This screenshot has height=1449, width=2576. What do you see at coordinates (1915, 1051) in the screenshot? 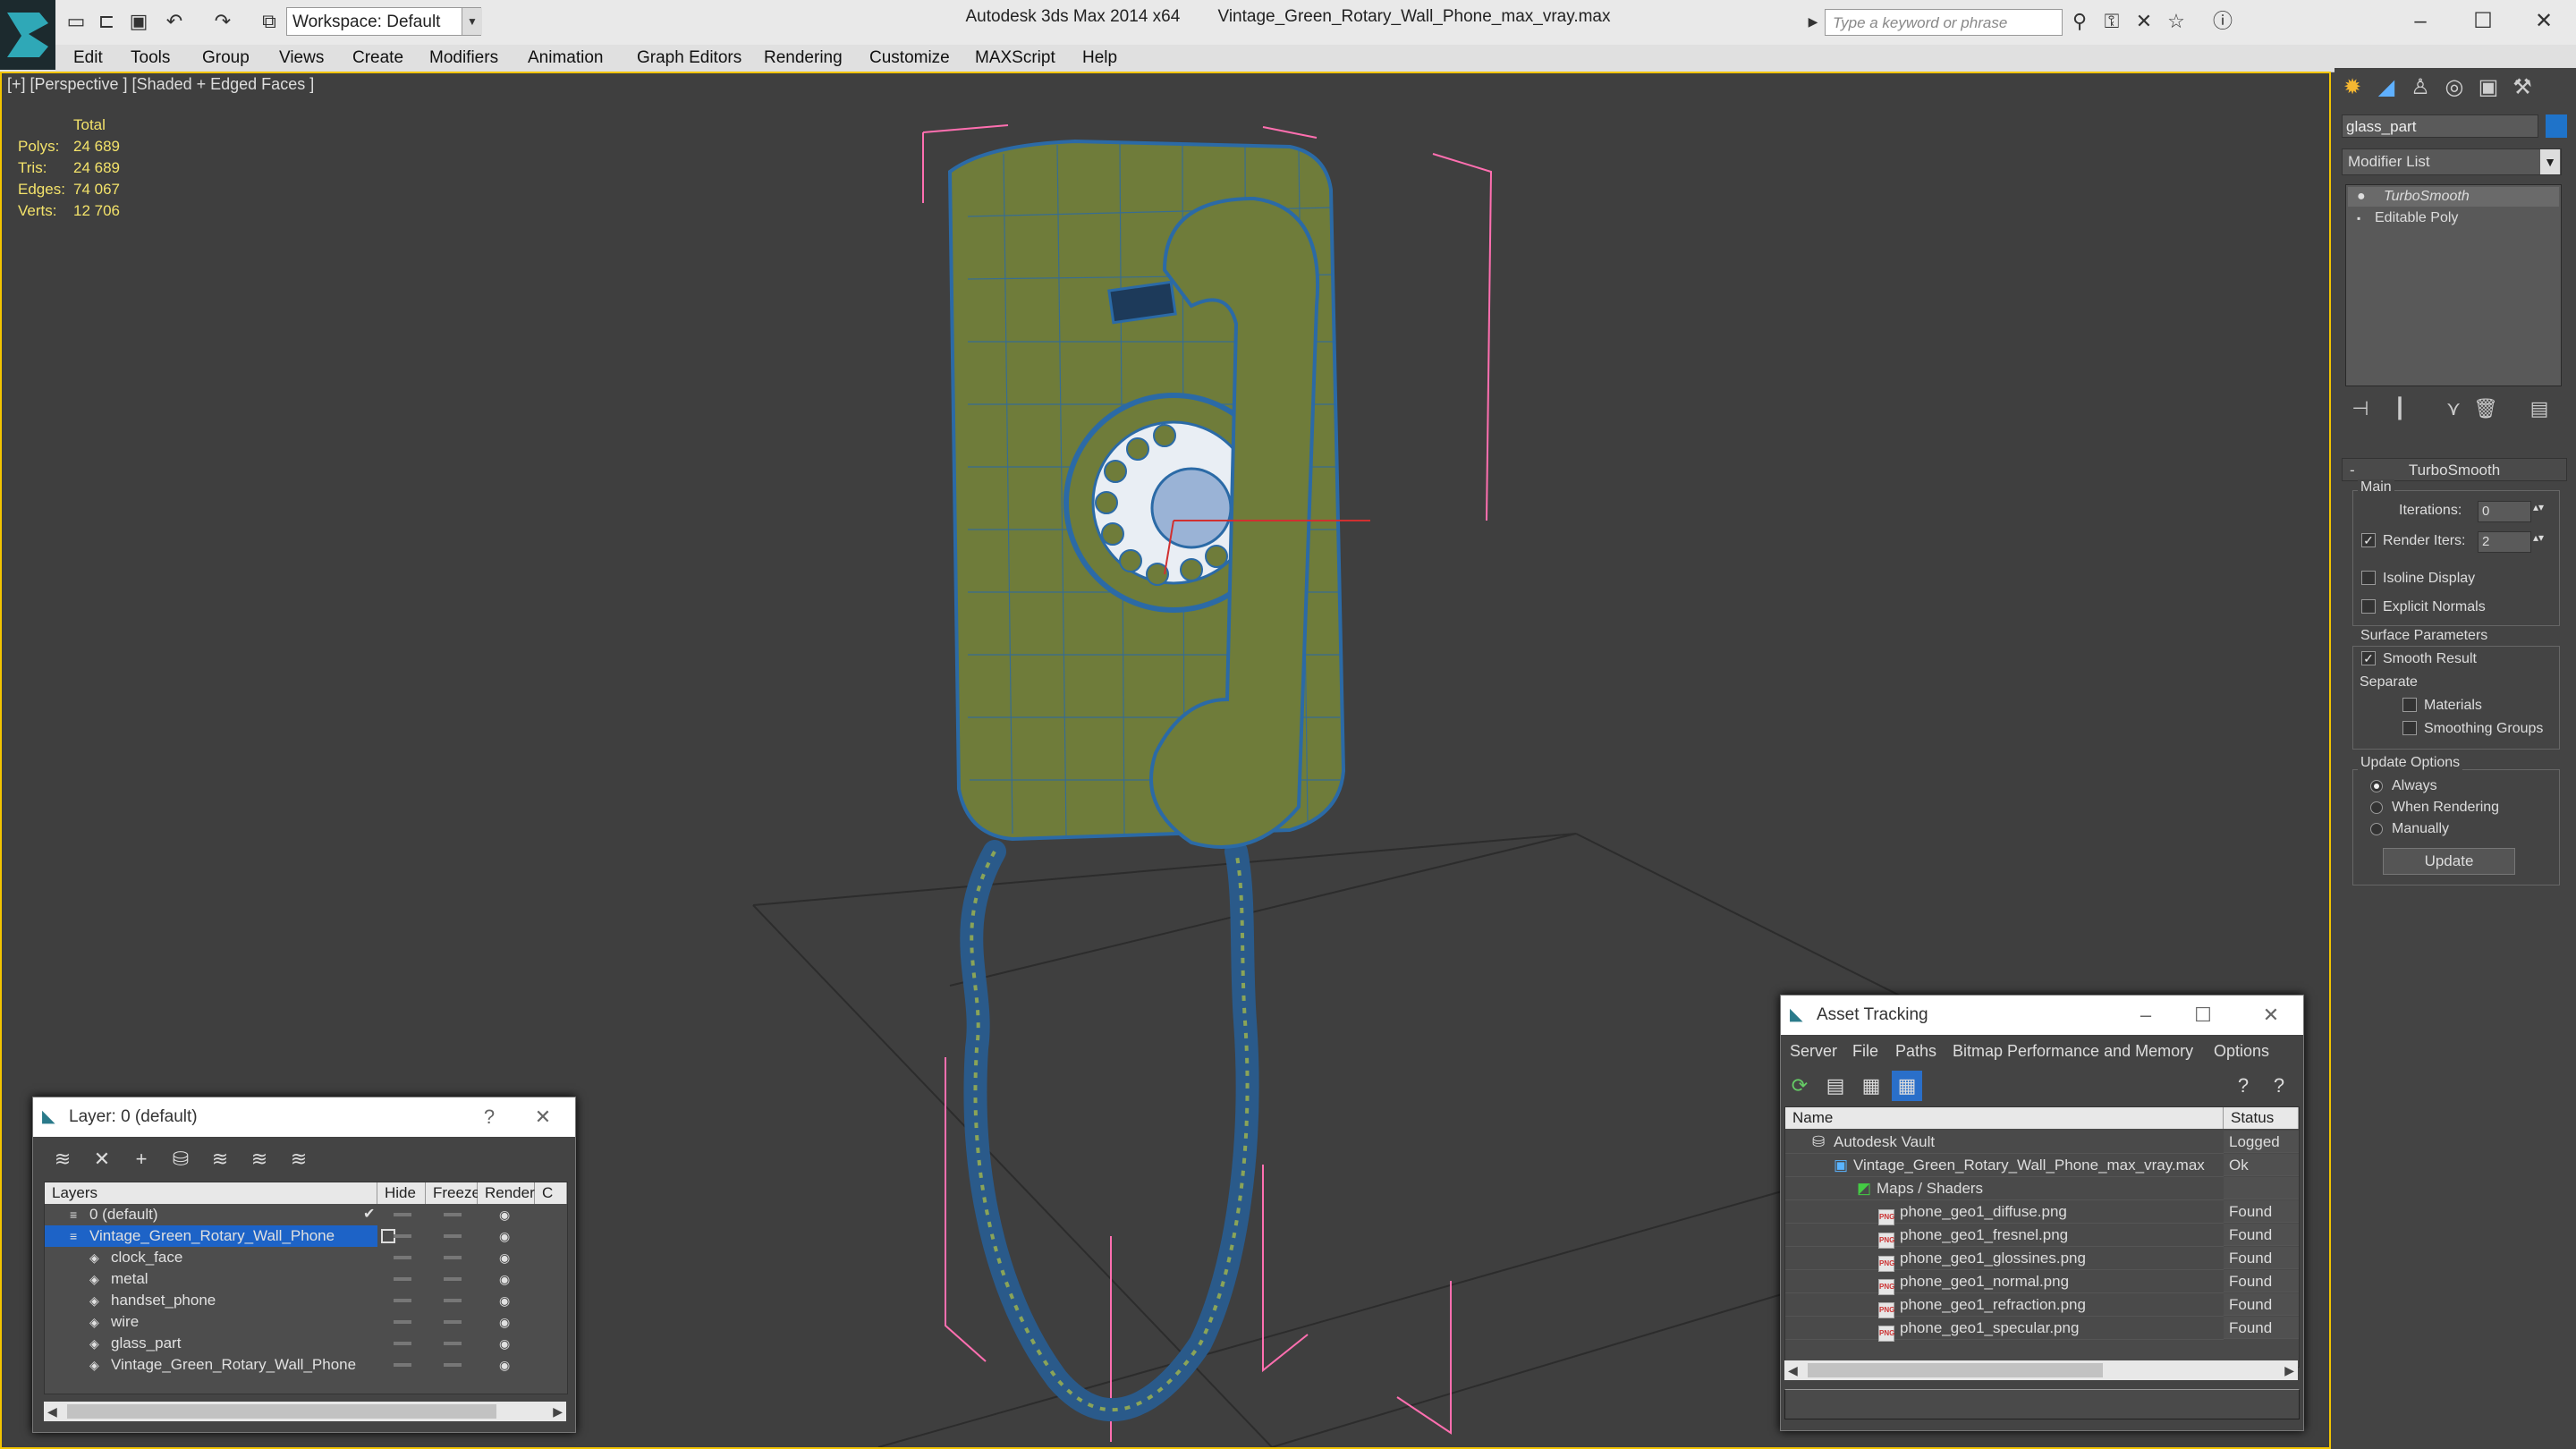
I see `menu-paths: Paths` at bounding box center [1915, 1051].